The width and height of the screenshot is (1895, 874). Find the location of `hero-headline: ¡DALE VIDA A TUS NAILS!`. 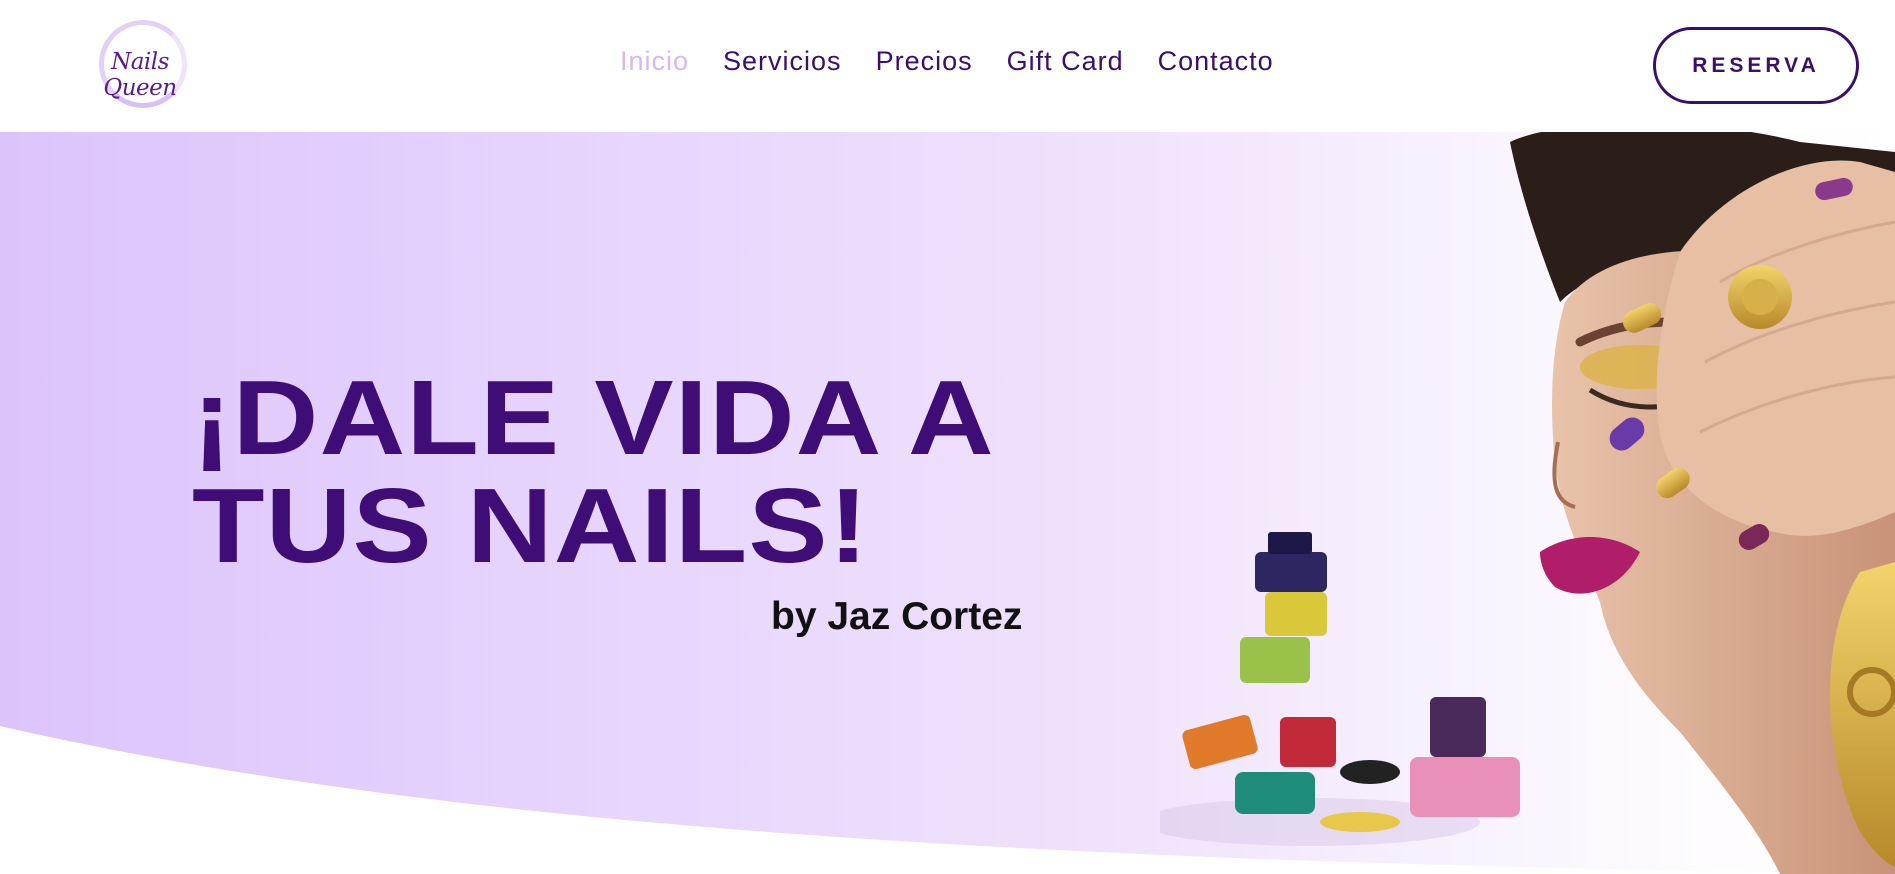

hero-headline: ¡DALE VIDA A TUS NAILS! is located at coordinates (696, 472).